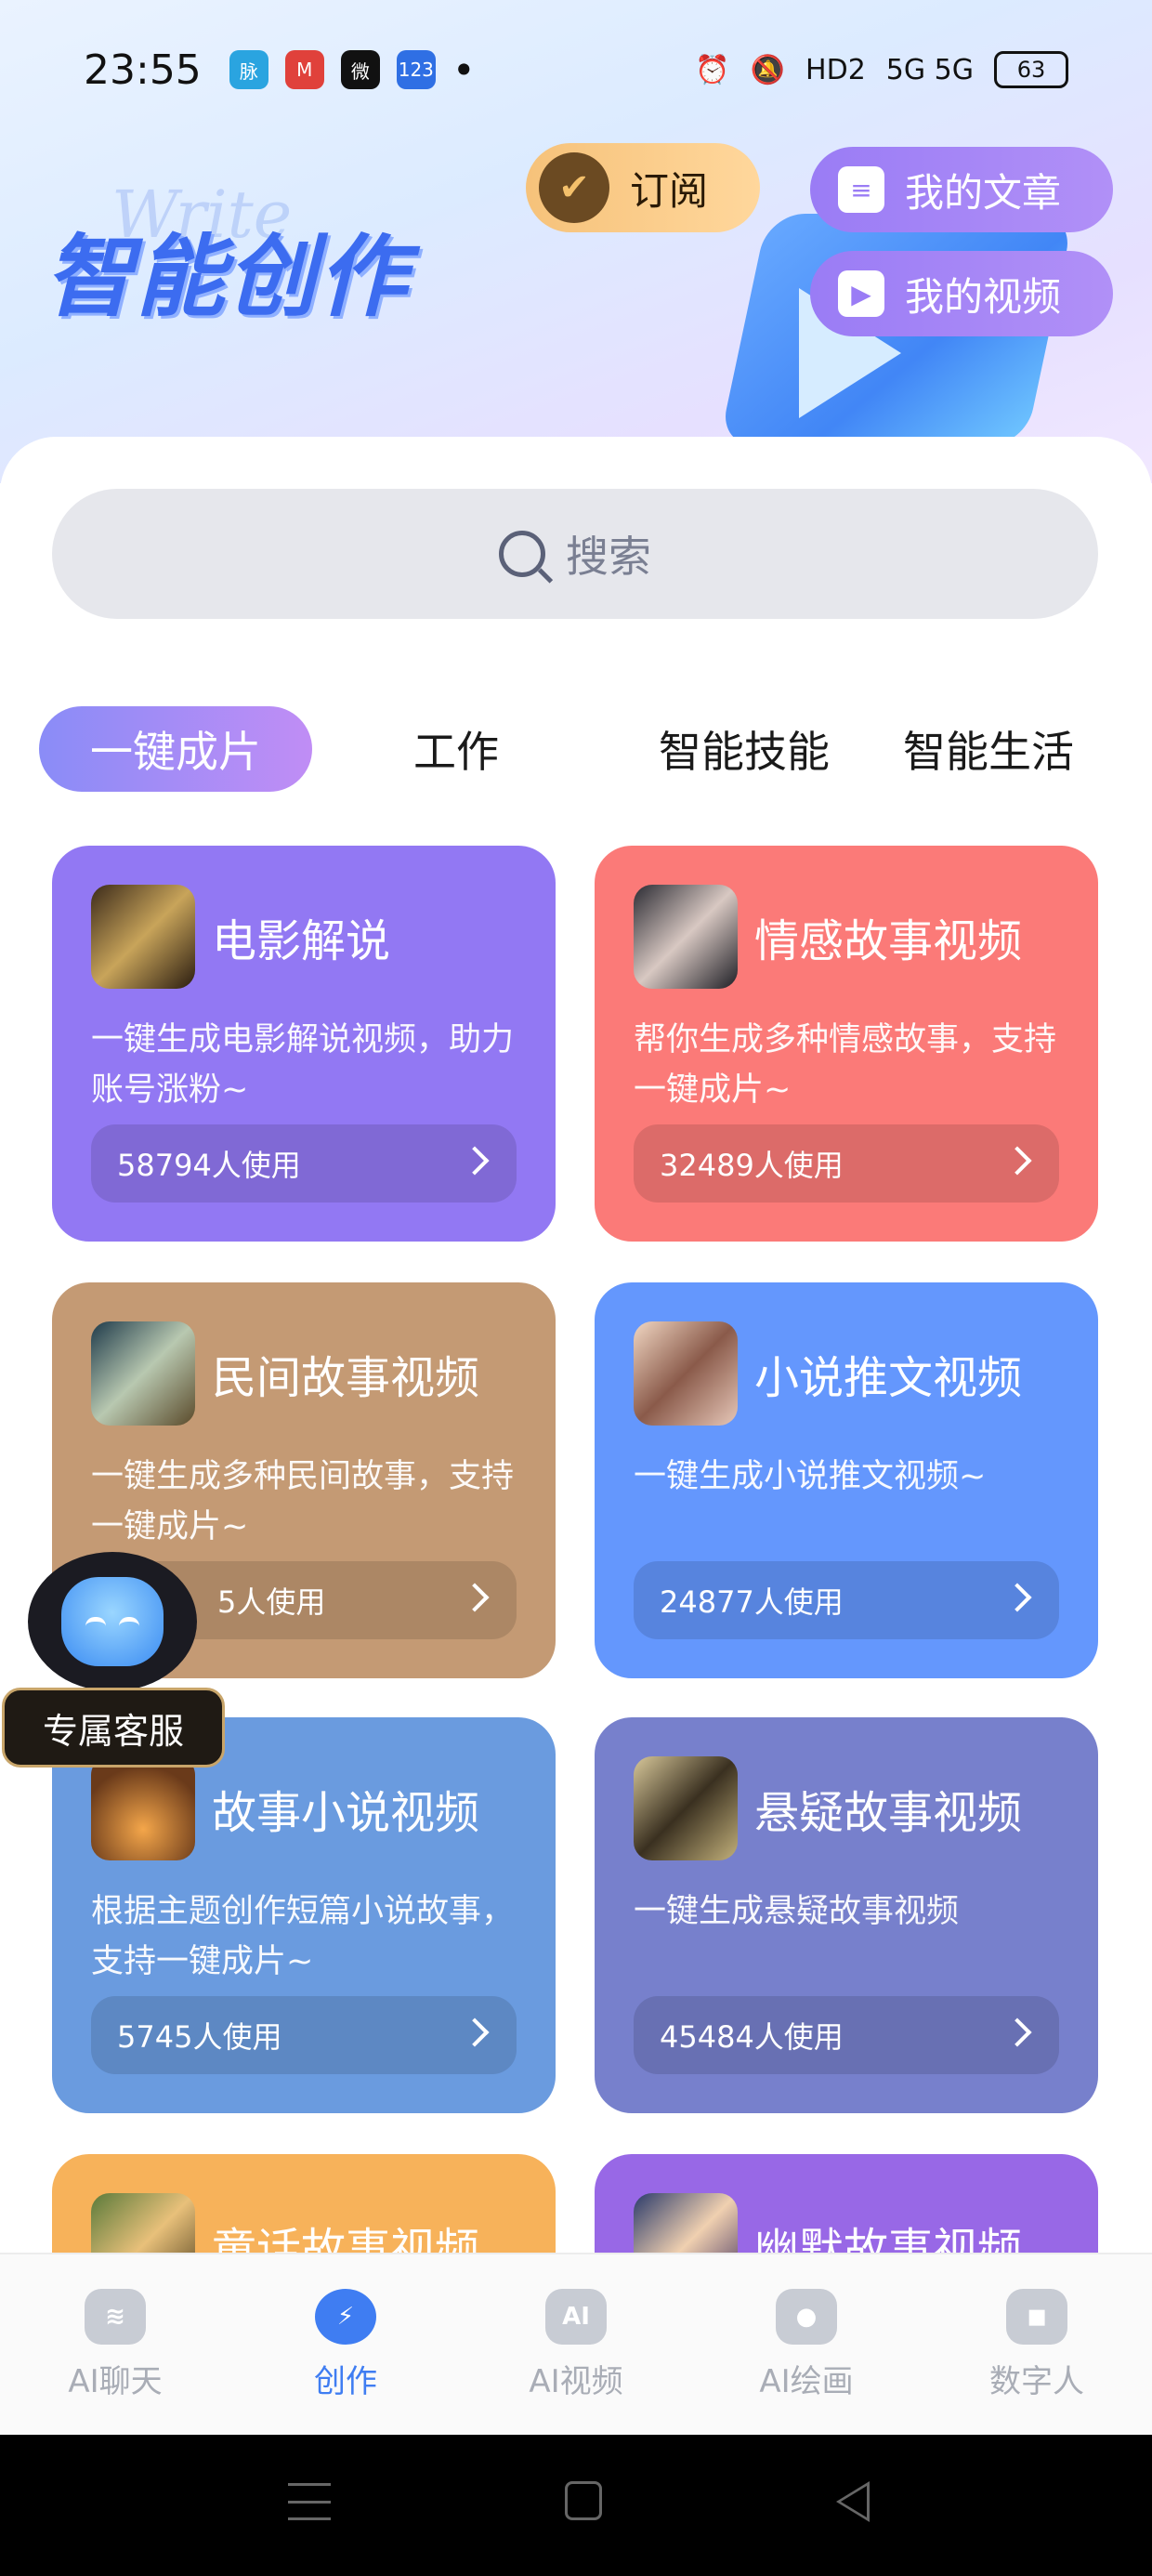  What do you see at coordinates (752, 1602) in the screenshot?
I see `usage-count: 24877人使用` at bounding box center [752, 1602].